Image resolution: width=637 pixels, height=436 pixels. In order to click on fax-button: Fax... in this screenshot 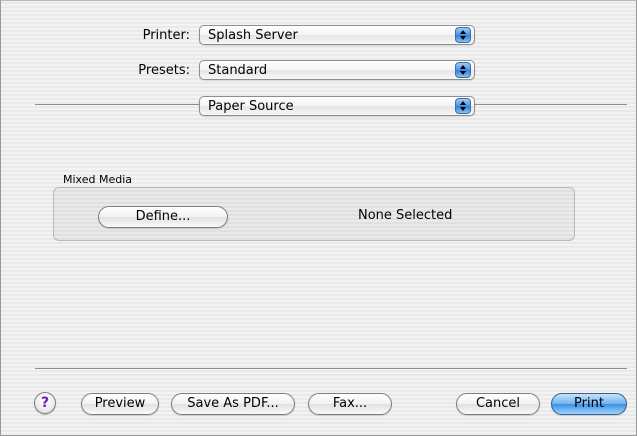, I will do `click(350, 404)`.